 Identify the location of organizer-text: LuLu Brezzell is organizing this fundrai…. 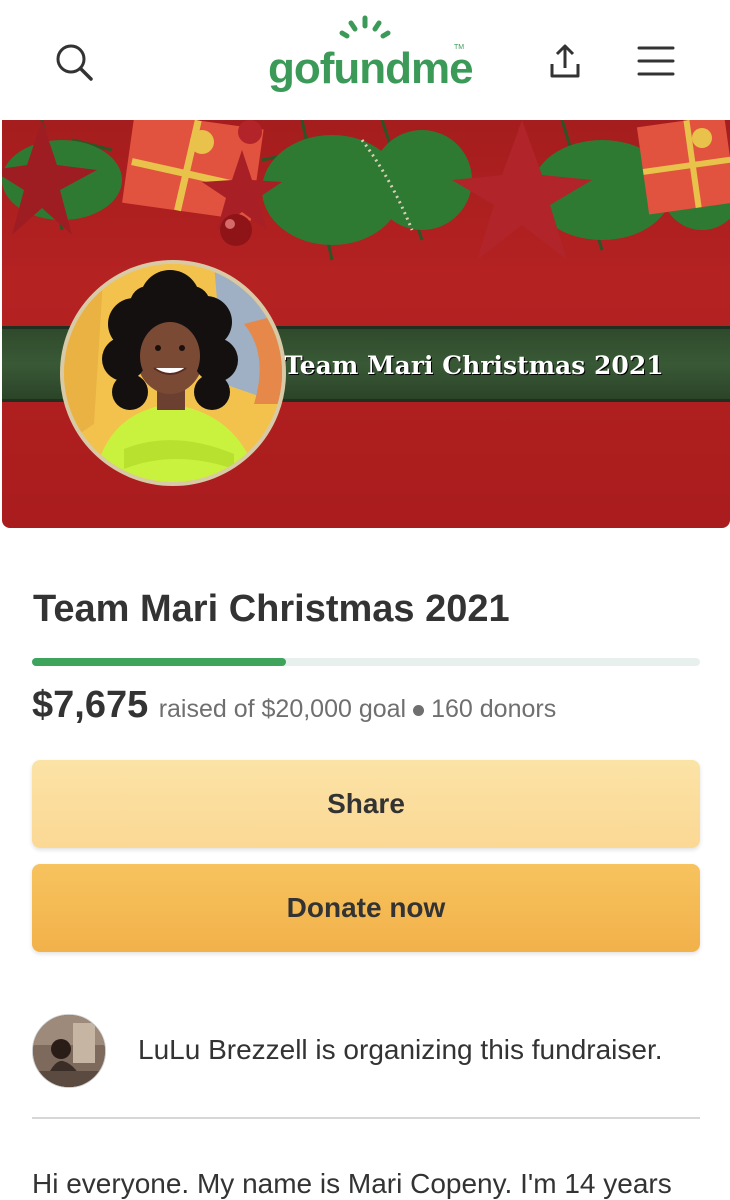
(400, 1049).